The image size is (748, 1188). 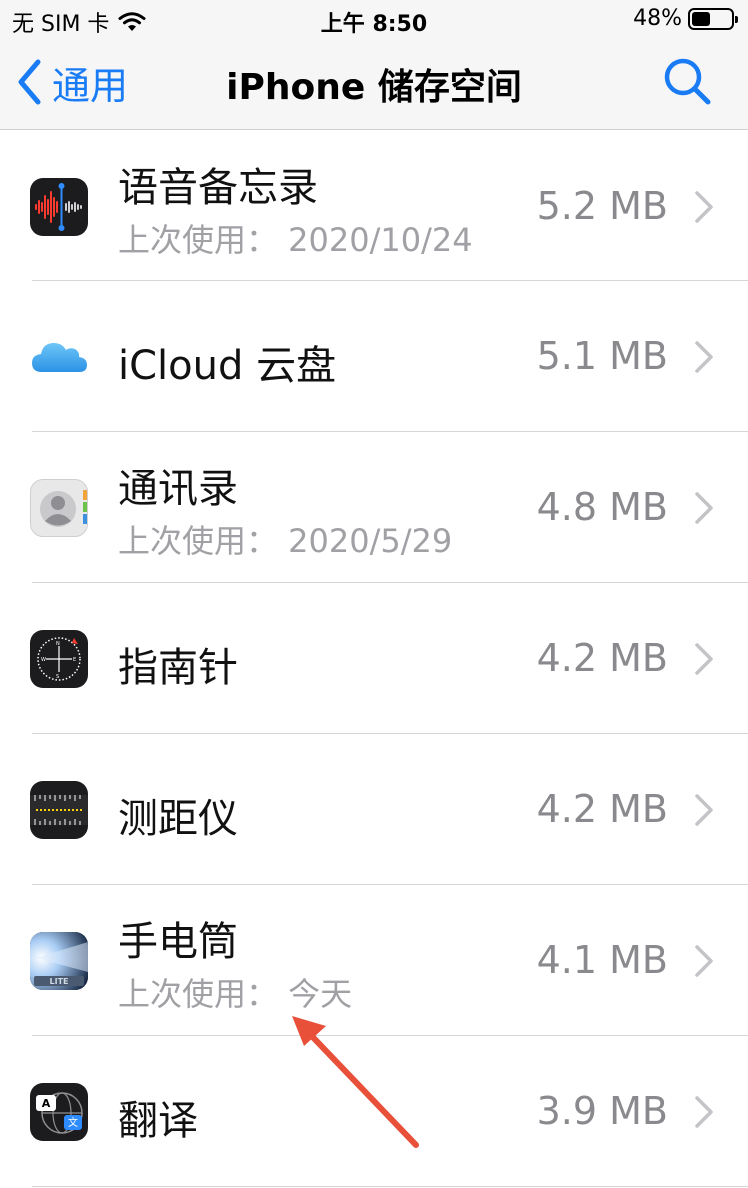 I want to click on app-last-used: 上次使用： 2020/5/29, so click(x=285, y=541).